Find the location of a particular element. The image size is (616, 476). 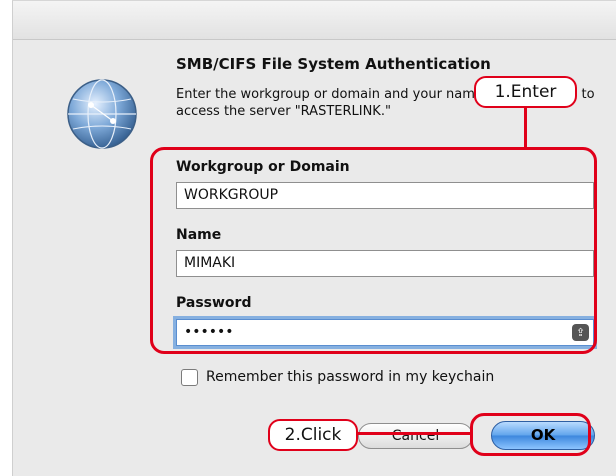

title-bar is located at coordinates (314, 20).